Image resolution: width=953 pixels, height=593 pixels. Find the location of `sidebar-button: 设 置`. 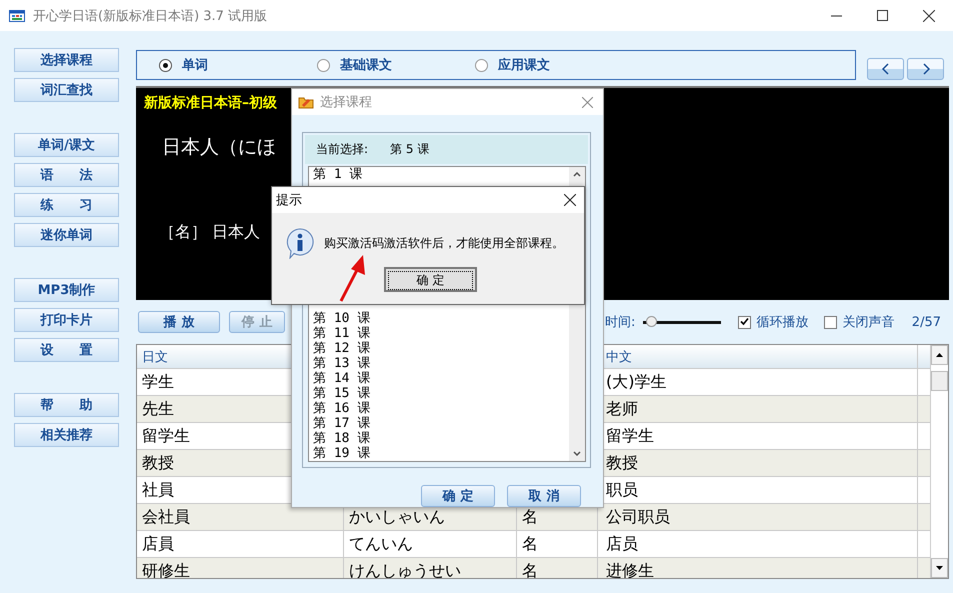

sidebar-button: 设 置 is located at coordinates (66, 350).